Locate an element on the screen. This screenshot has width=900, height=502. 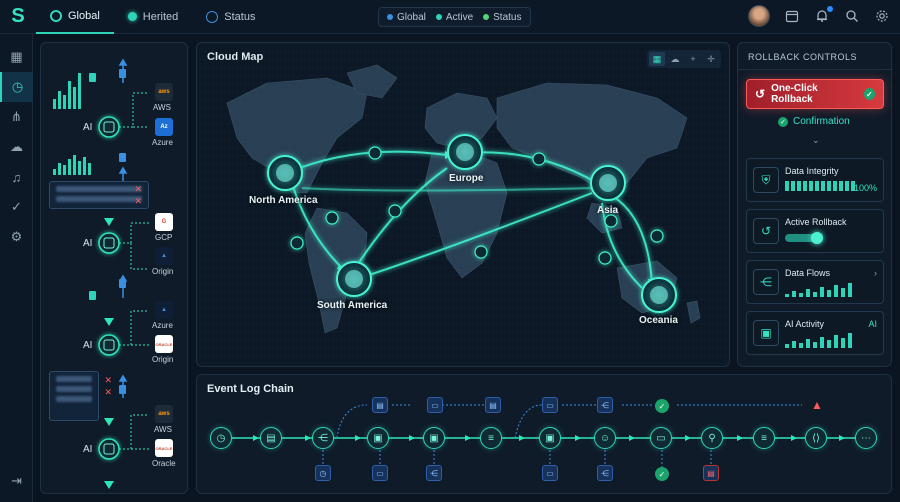
calendar-icon: ▤ is located at coordinates (271, 438).